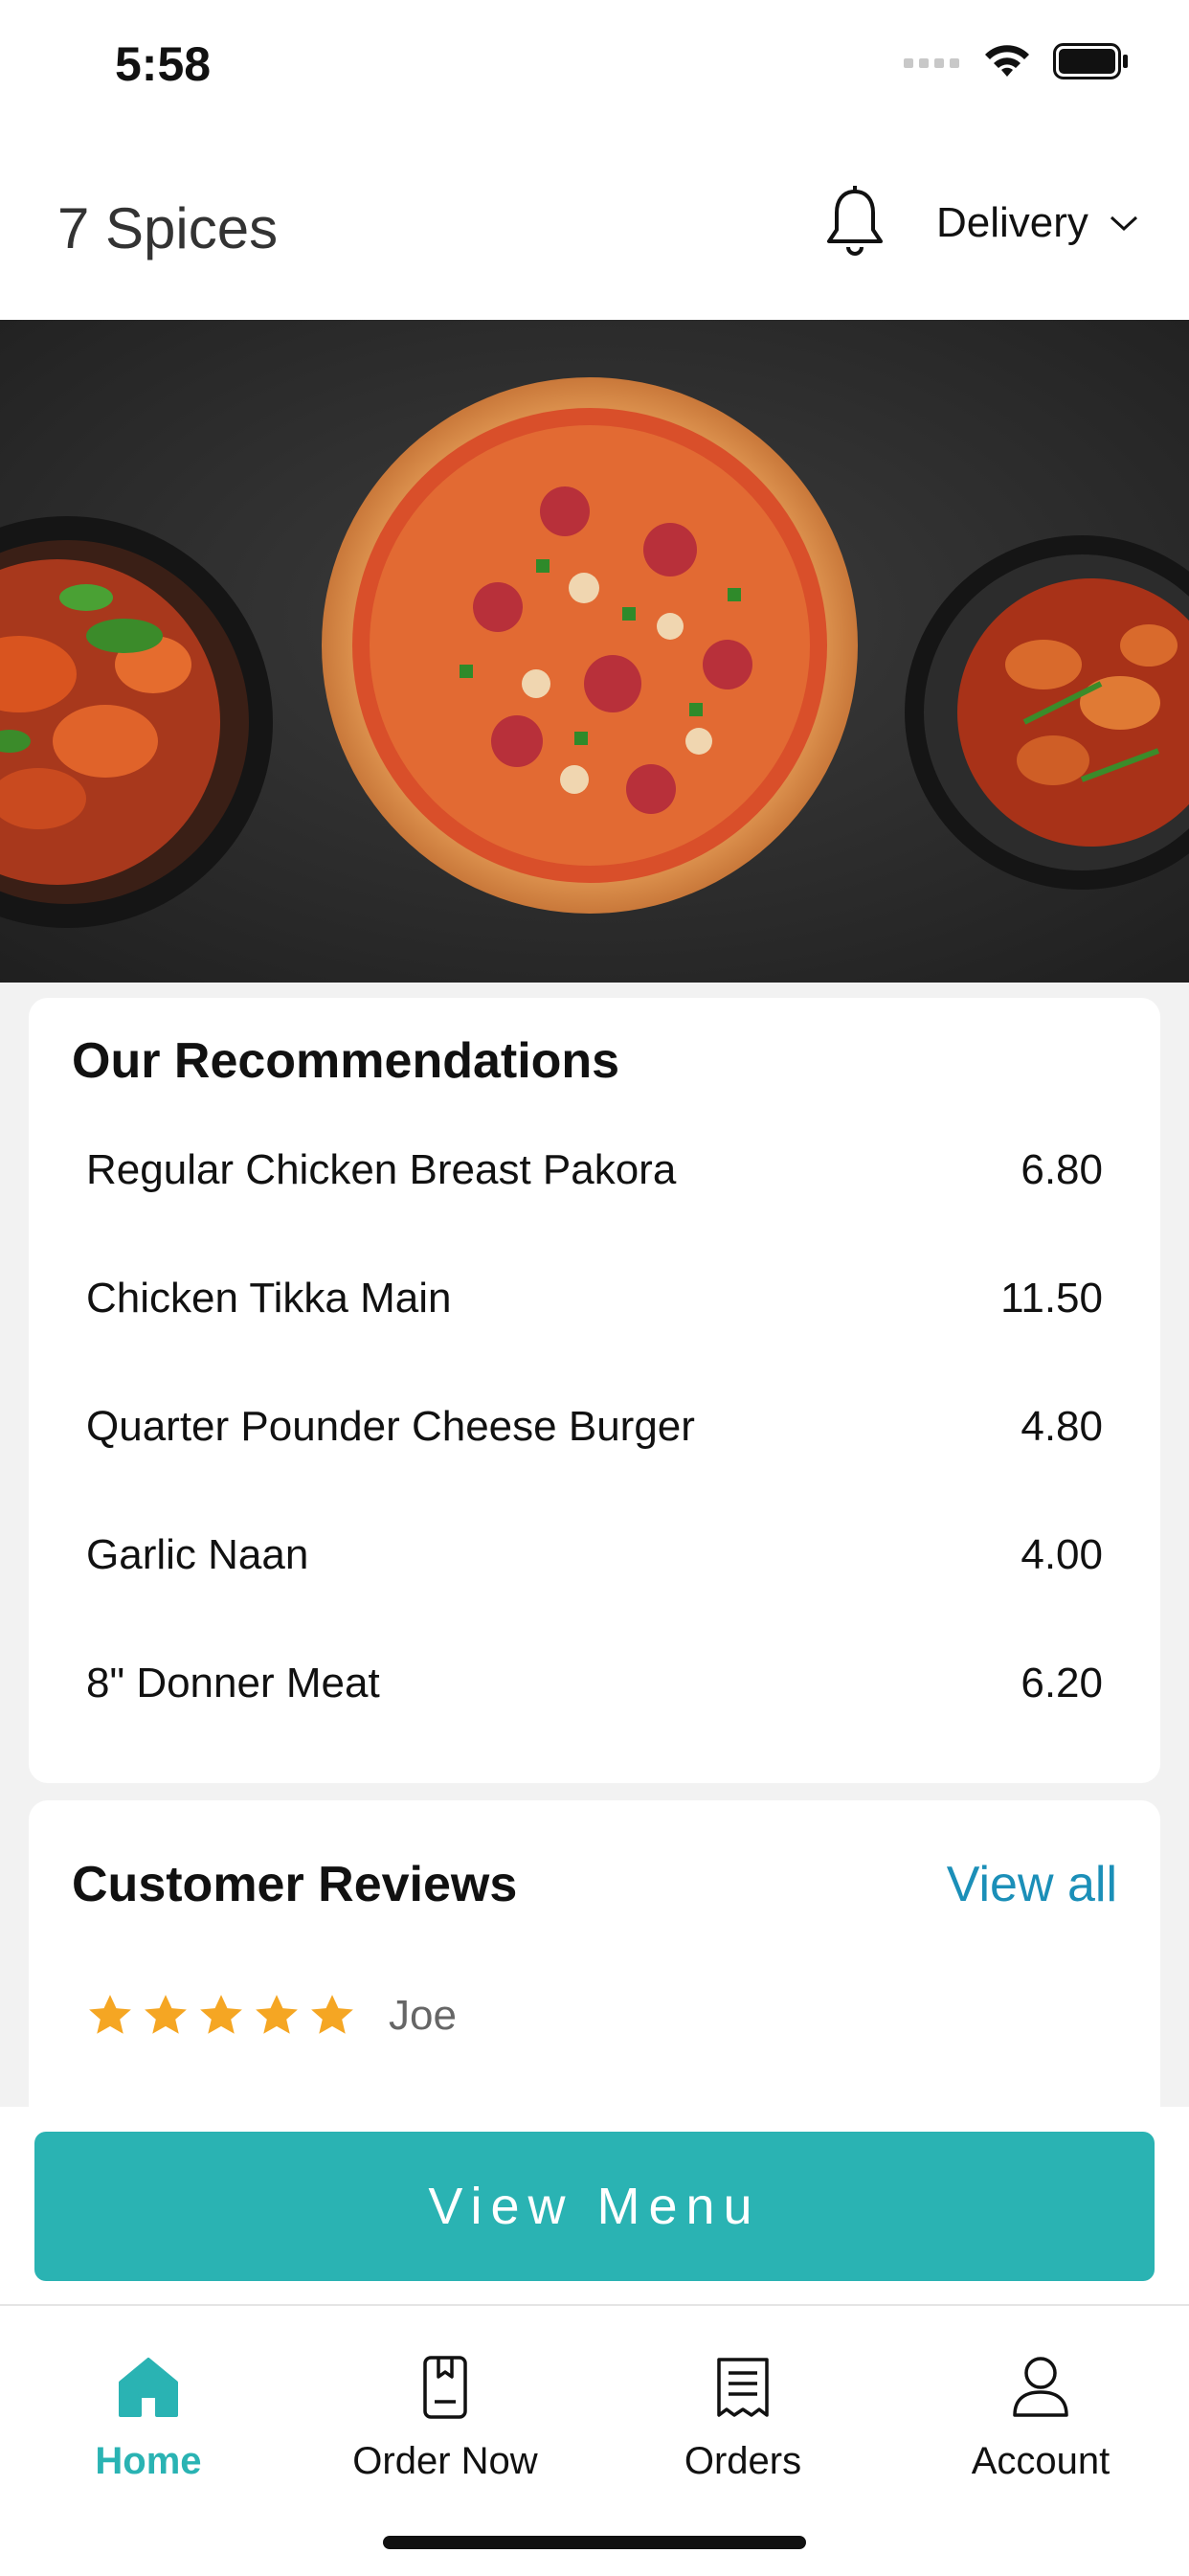  I want to click on status-time: 5:58, so click(163, 64).